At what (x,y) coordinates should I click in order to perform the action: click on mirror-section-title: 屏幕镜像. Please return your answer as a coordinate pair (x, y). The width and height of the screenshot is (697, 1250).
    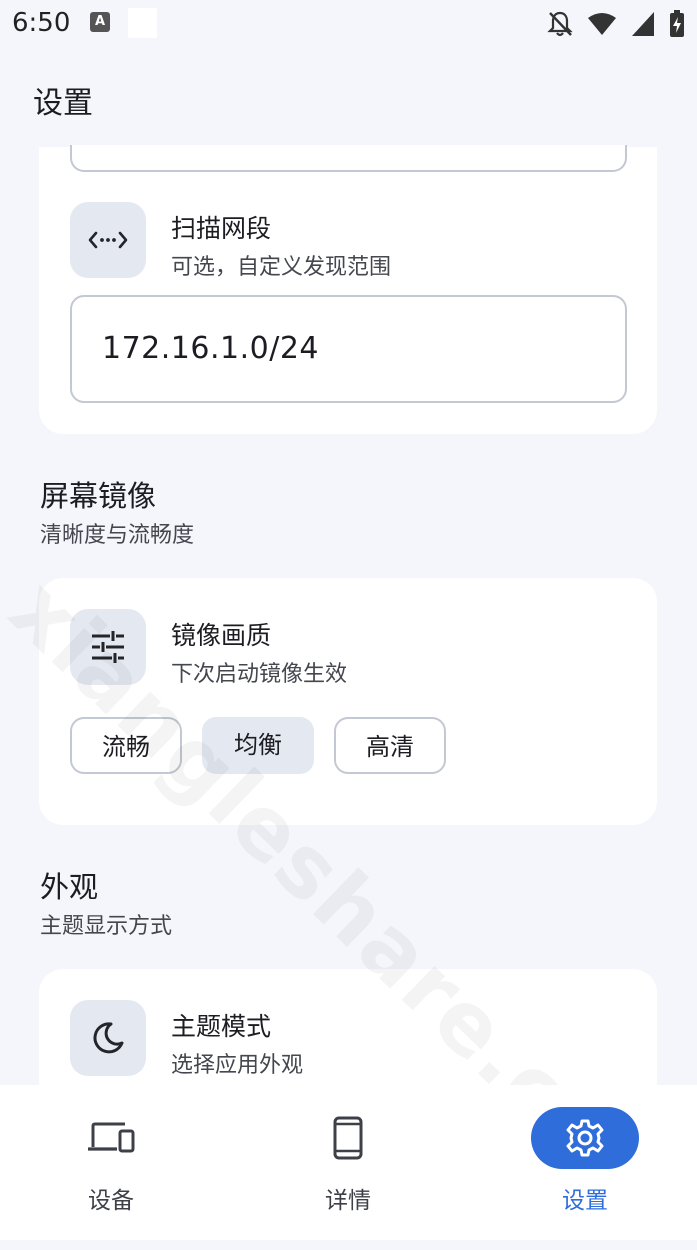
    Looking at the image, I should click on (98, 496).